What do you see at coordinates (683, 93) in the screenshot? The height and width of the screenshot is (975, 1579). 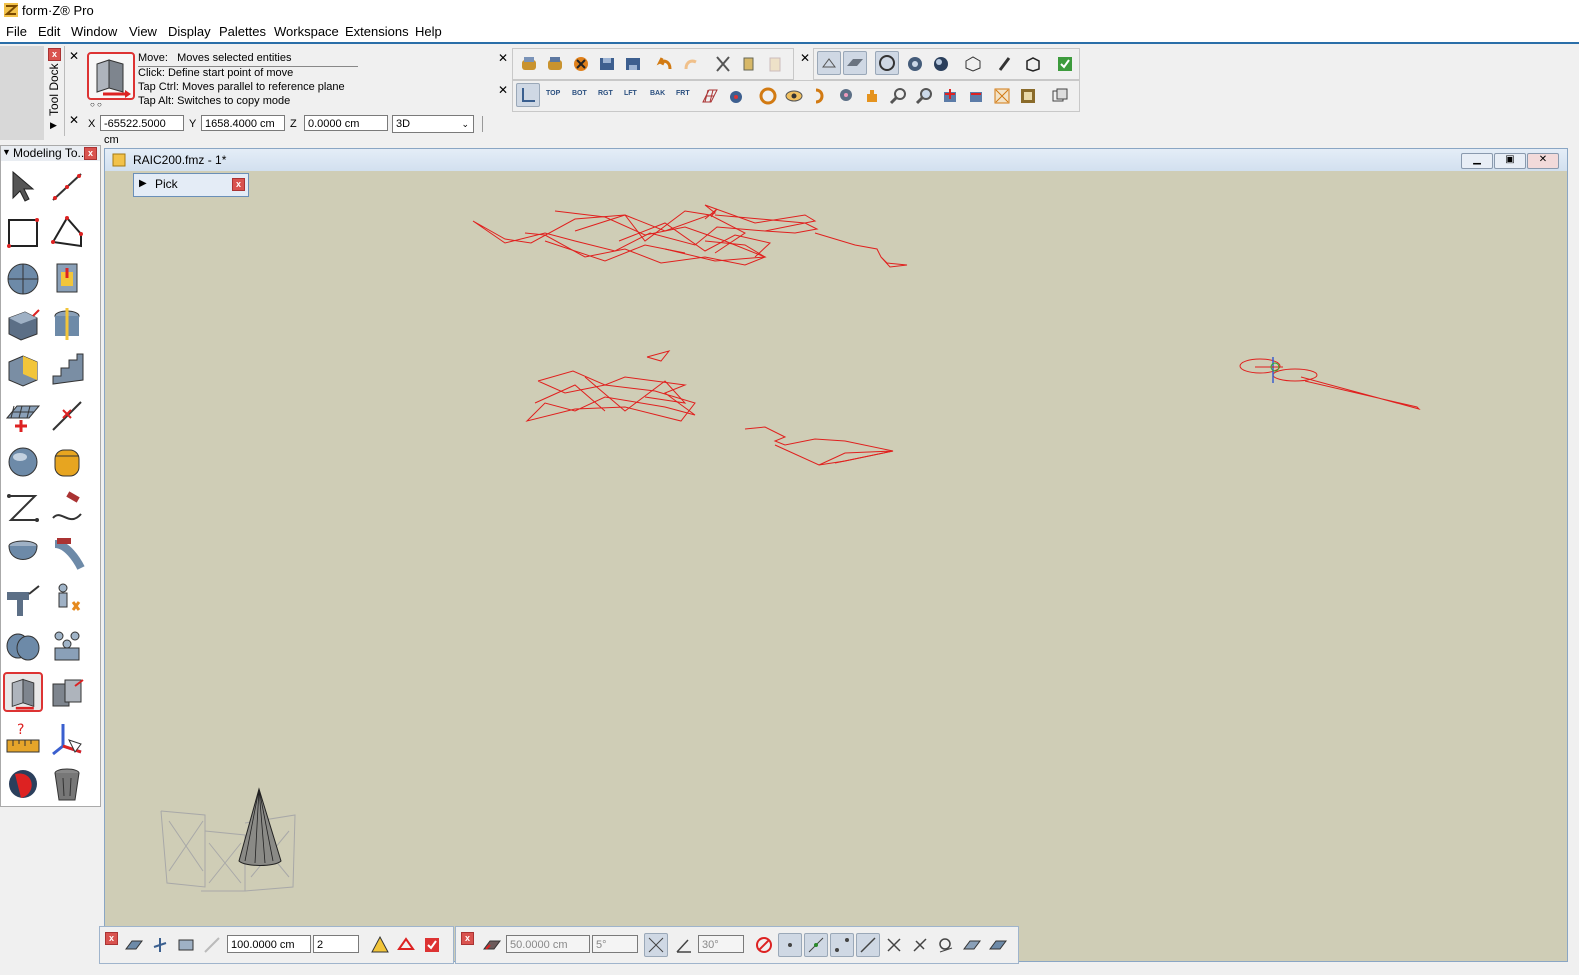 I see `view-front-button: FRT` at bounding box center [683, 93].